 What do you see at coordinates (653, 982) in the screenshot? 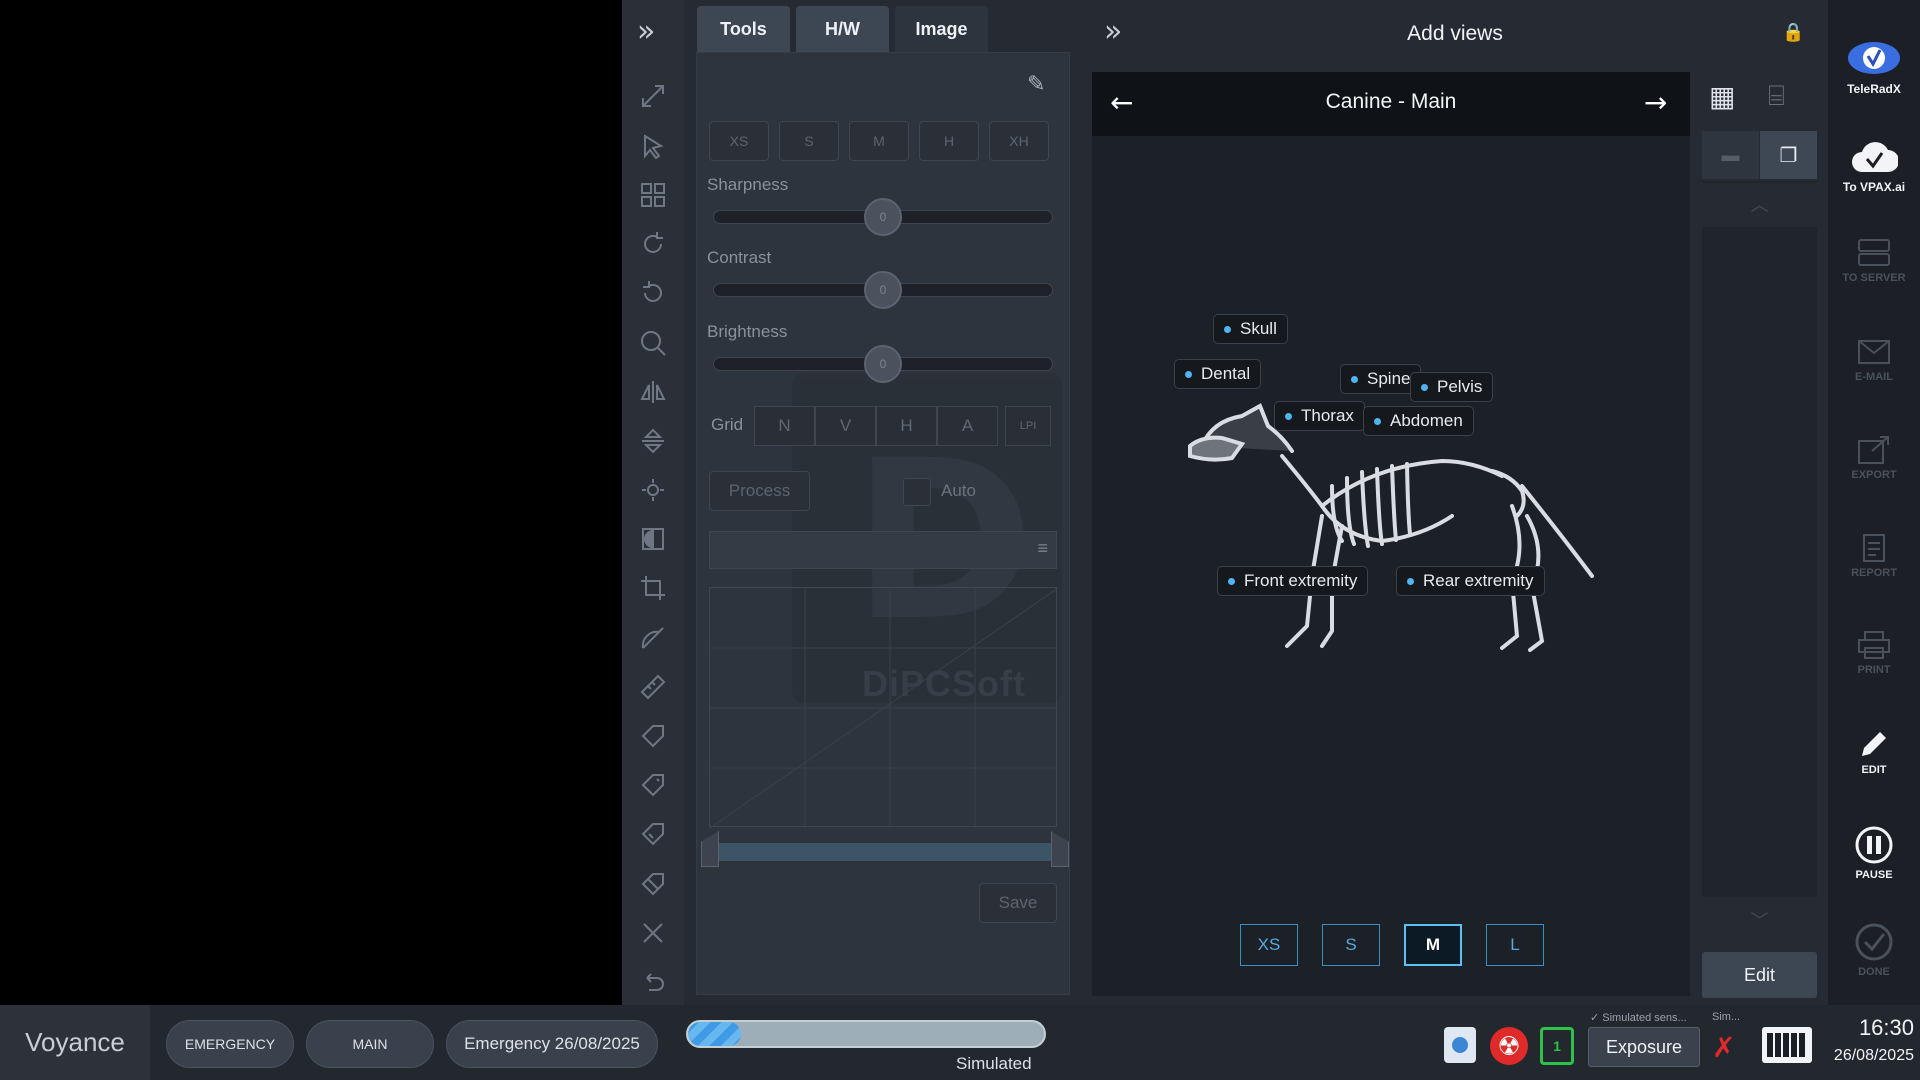
I see `undo-icon` at bounding box center [653, 982].